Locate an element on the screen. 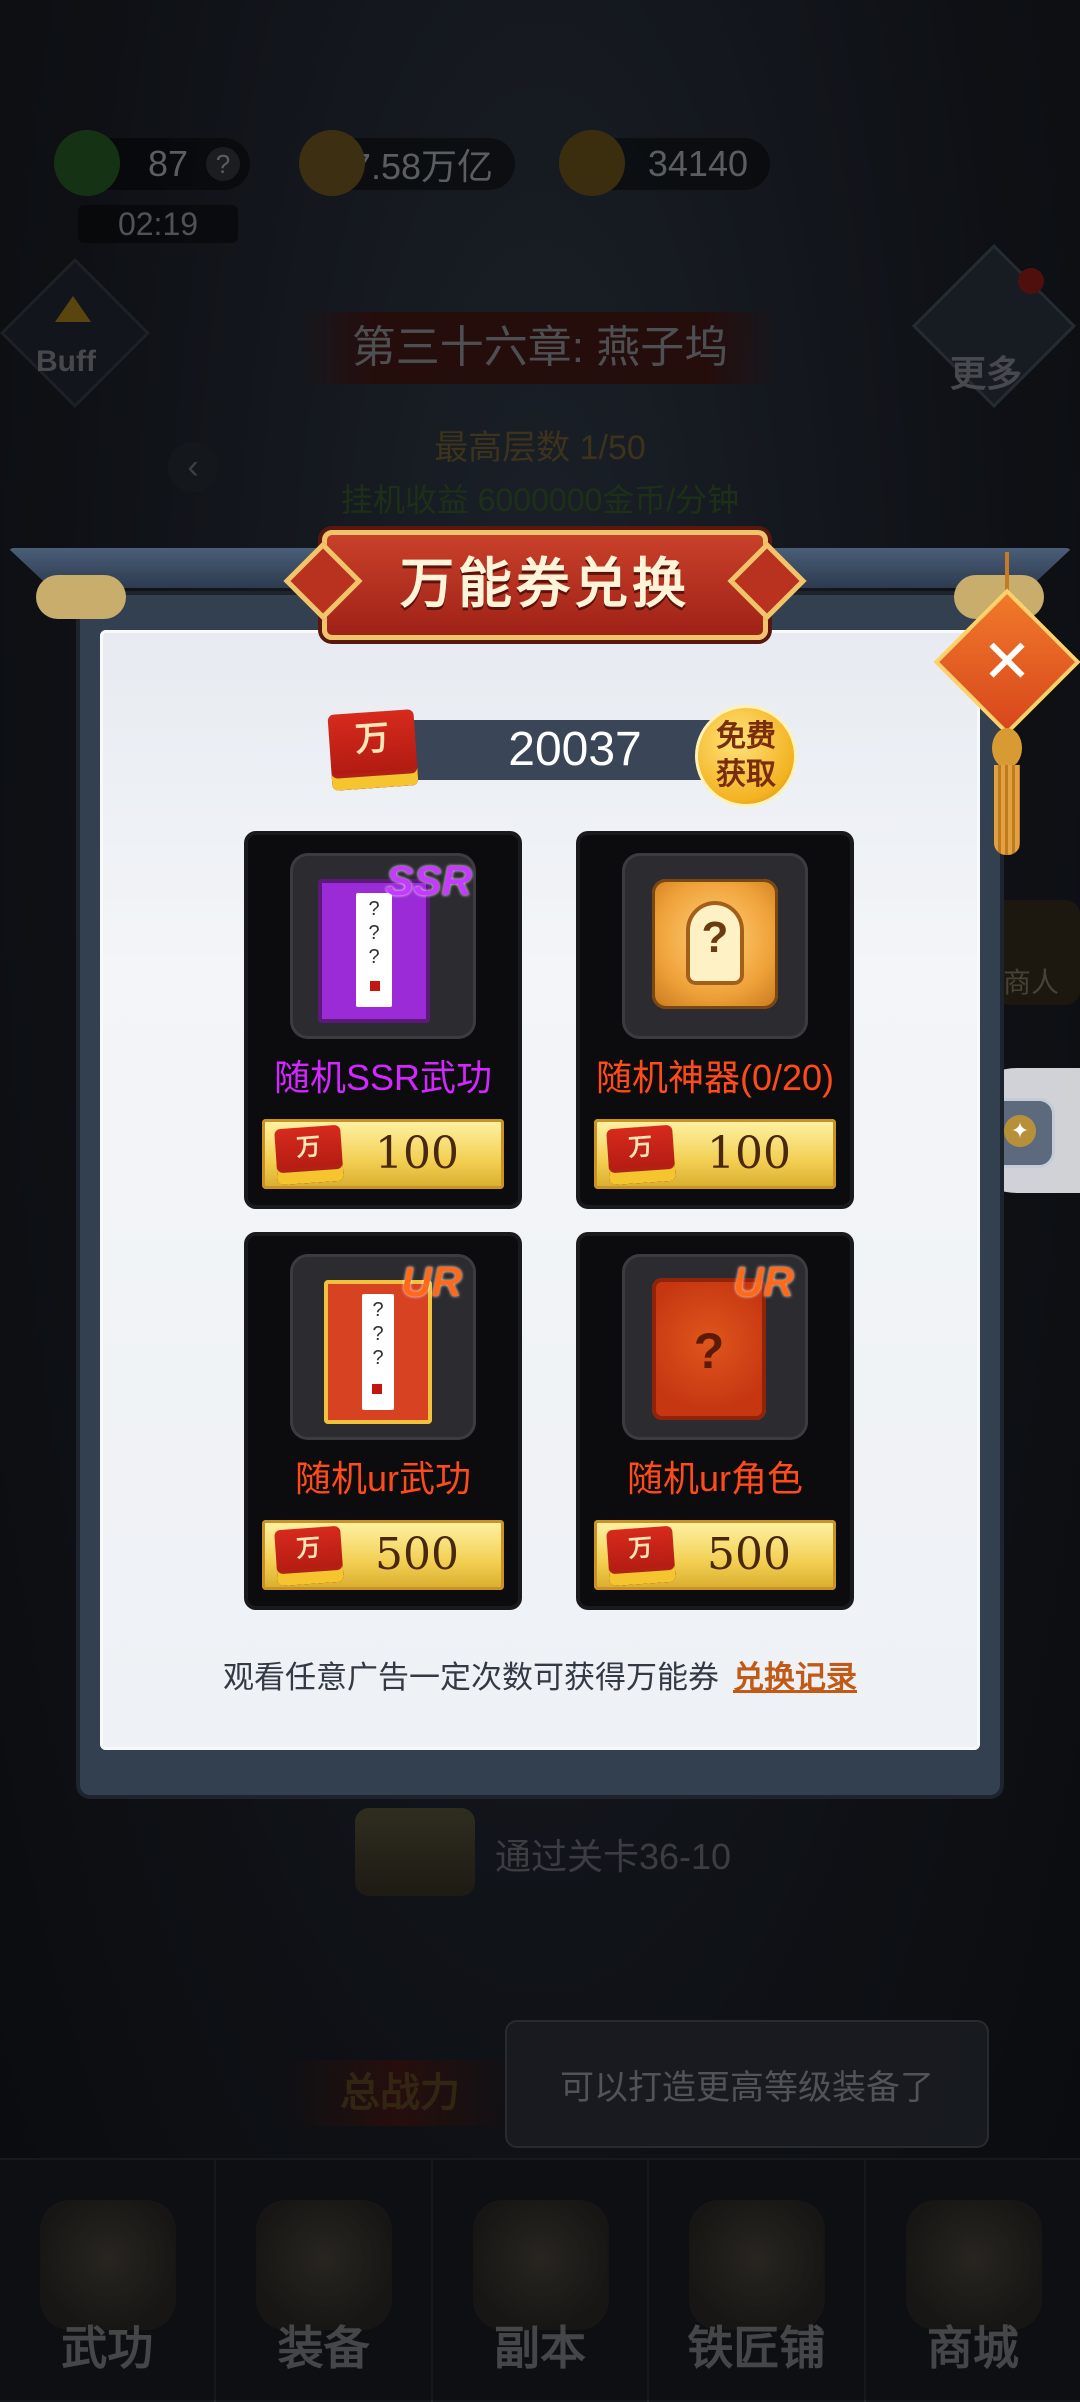 This screenshot has width=1080, height=2402. item-name: 随机SSR武功 is located at coordinates (383, 1077).